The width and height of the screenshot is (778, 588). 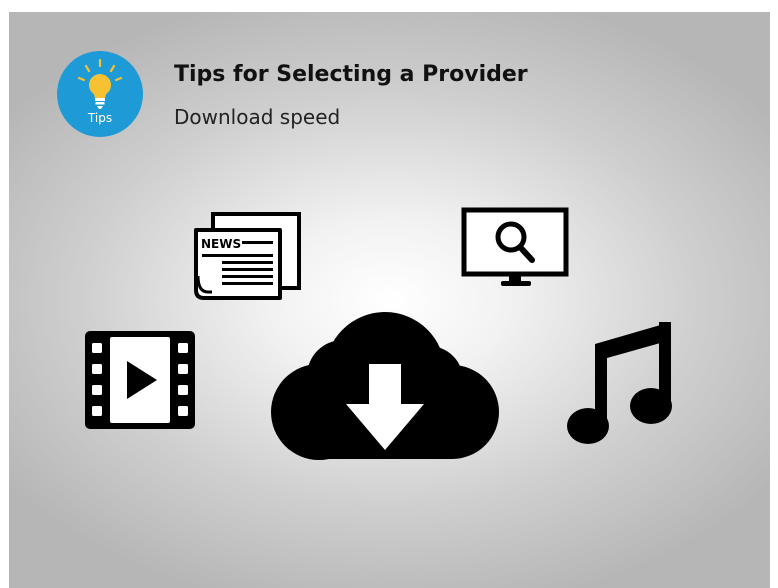 I want to click on music-note-icon, so click(x=619, y=383).